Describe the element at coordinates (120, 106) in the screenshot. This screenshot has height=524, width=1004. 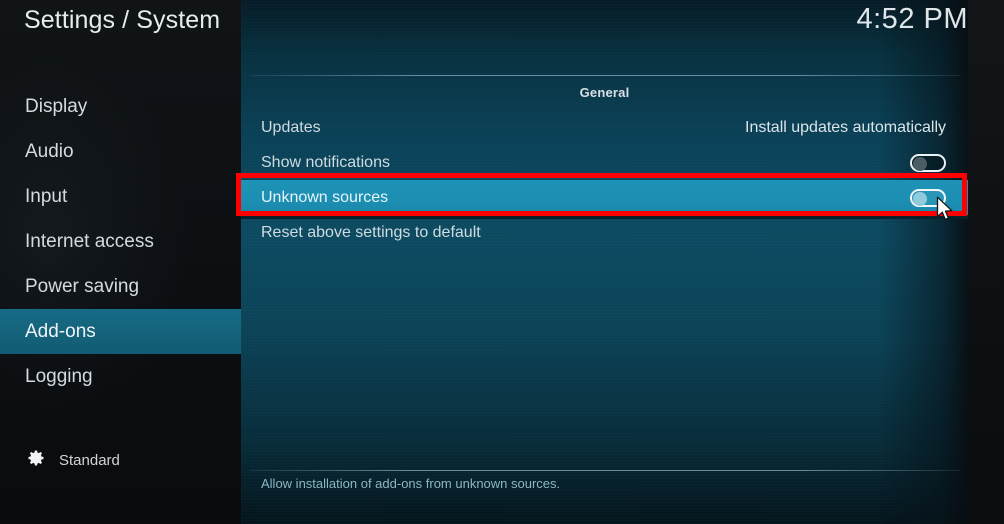
I see `sidebar-item-display: Display` at that location.